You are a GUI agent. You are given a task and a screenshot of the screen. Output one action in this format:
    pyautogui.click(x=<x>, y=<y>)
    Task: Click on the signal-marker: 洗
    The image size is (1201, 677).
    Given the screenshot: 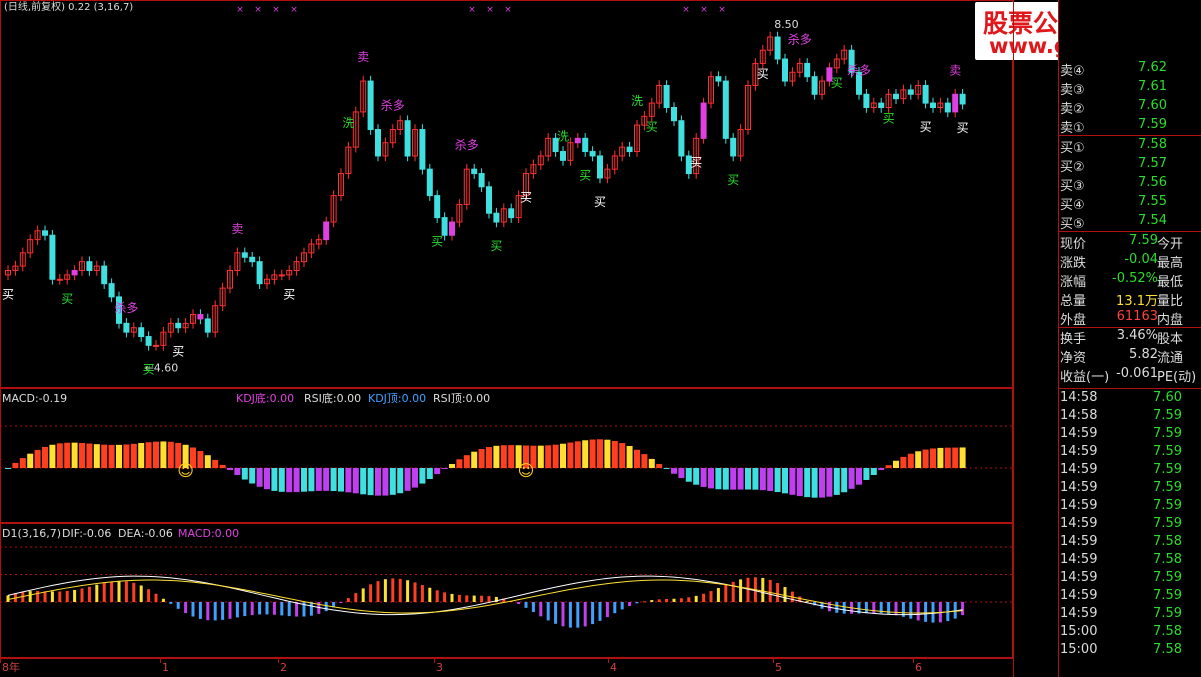 What is the action you would take?
    pyautogui.click(x=563, y=136)
    